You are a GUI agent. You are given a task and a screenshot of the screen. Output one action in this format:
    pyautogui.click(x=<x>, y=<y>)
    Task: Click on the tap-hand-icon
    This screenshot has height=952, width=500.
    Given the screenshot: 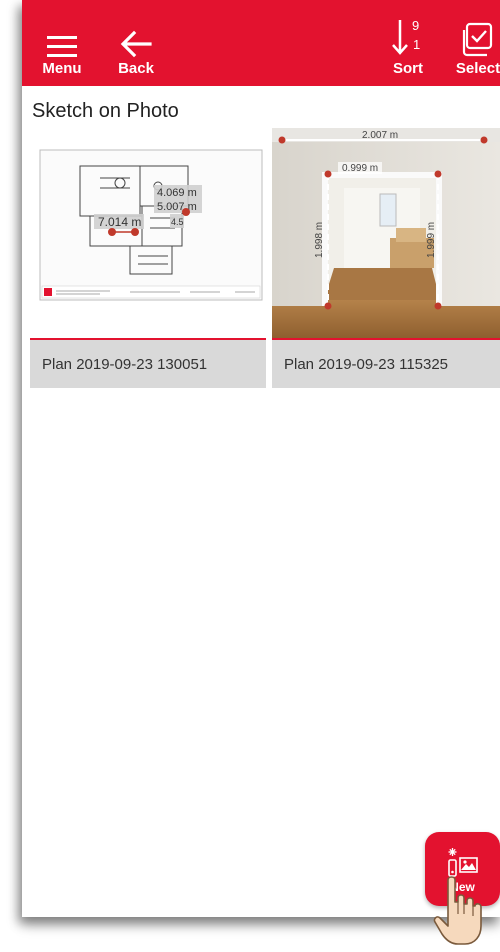 What is the action you would take?
    pyautogui.click(x=457, y=914)
    